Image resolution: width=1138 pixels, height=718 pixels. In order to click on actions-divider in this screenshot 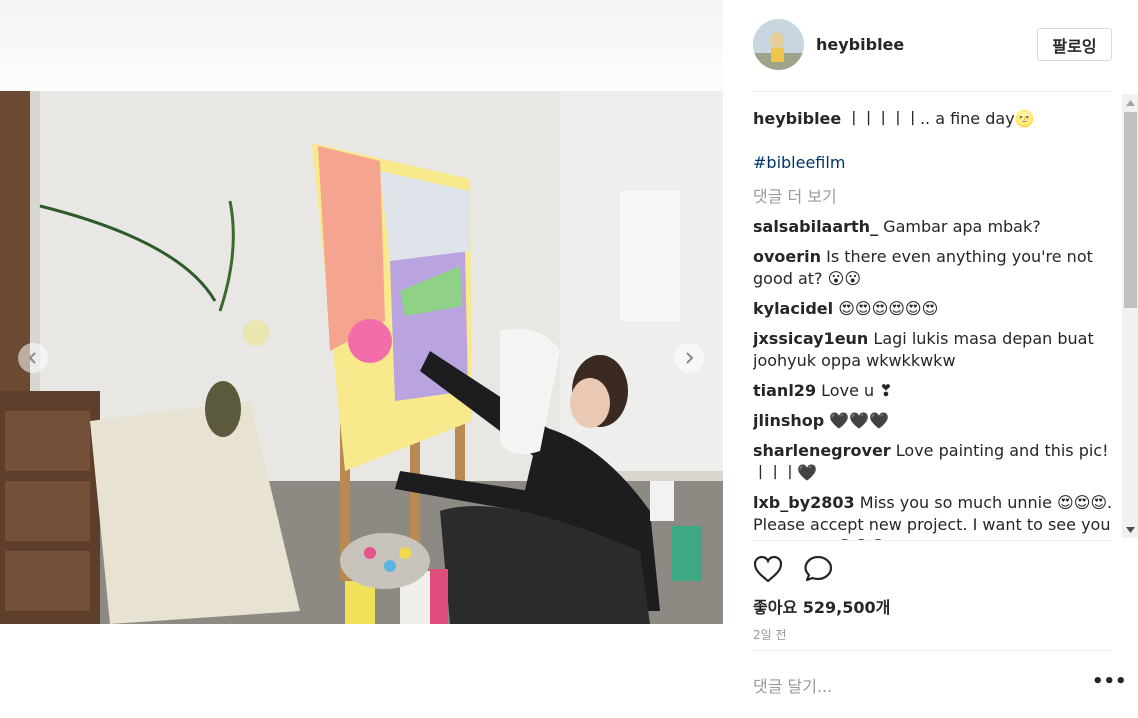, I will do `click(932, 540)`.